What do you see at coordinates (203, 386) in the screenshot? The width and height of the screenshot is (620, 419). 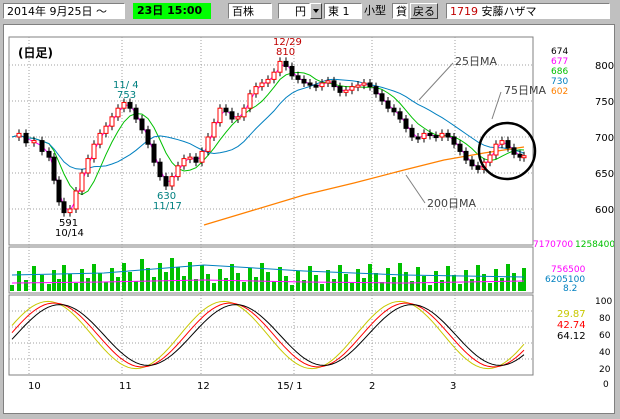 I see `x-label-12: 12` at bounding box center [203, 386].